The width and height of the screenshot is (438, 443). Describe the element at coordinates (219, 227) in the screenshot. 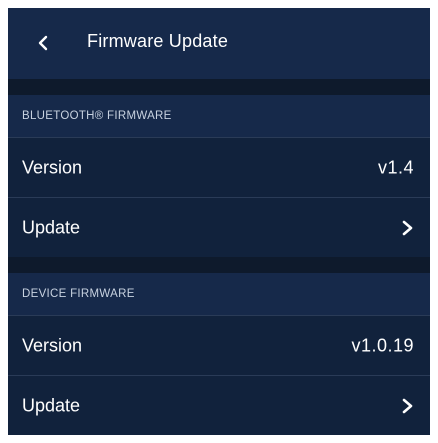

I see `bluetooth-update-row: Update` at that location.